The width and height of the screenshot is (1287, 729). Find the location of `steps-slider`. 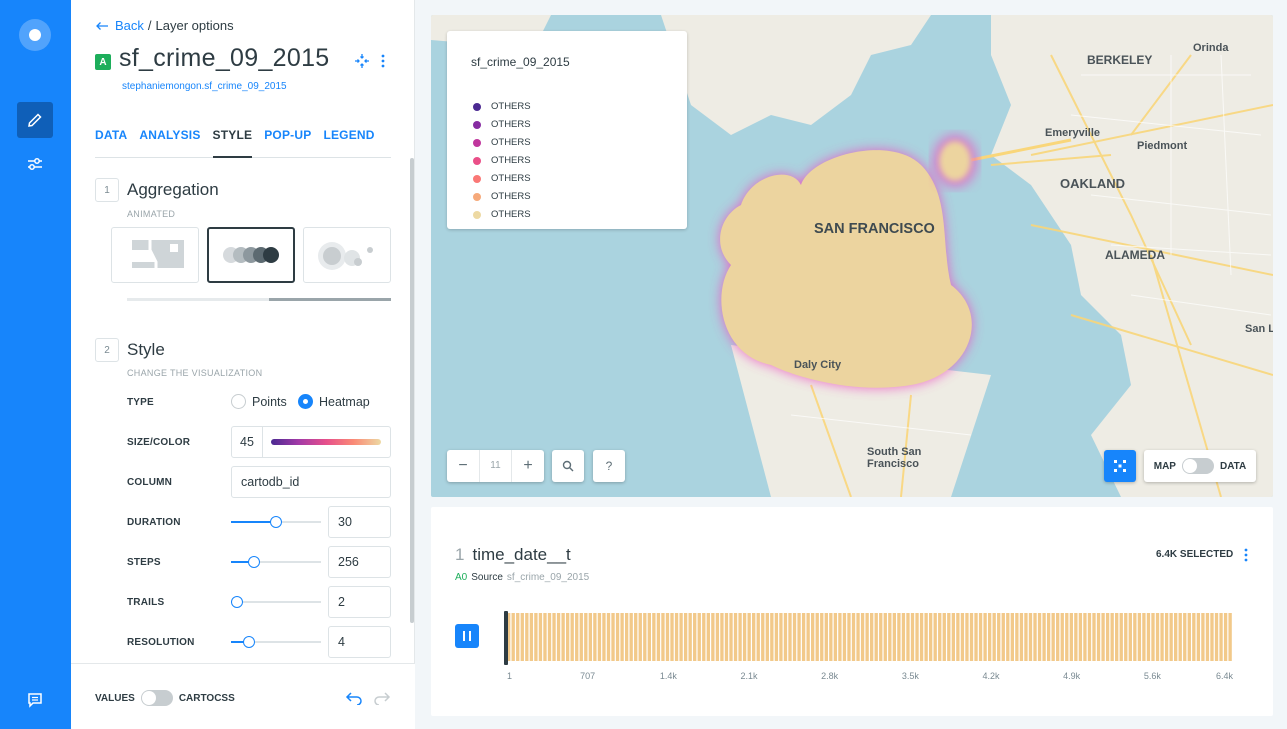

steps-slider is located at coordinates (276, 562).